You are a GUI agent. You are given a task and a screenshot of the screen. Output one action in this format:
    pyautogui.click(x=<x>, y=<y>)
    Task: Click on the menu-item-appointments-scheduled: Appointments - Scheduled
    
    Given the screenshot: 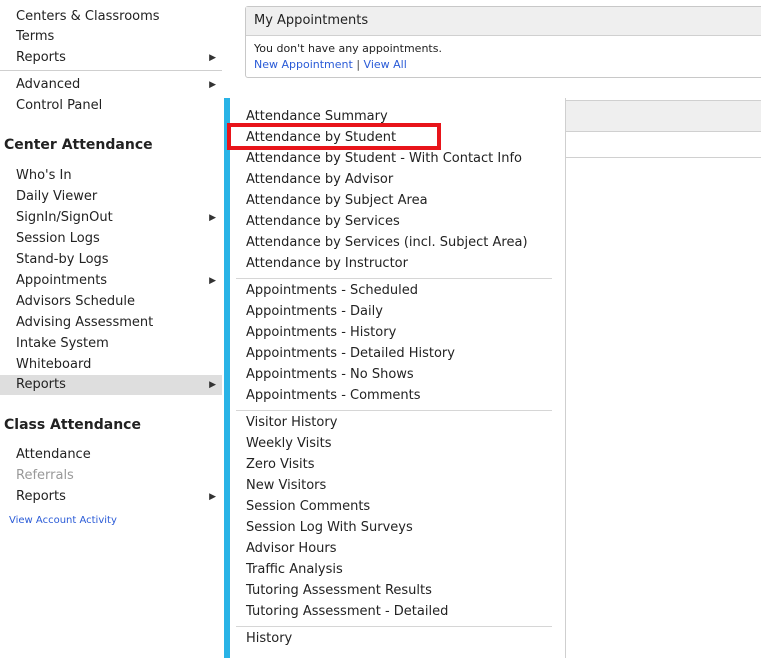 What is the action you would take?
    pyautogui.click(x=332, y=291)
    